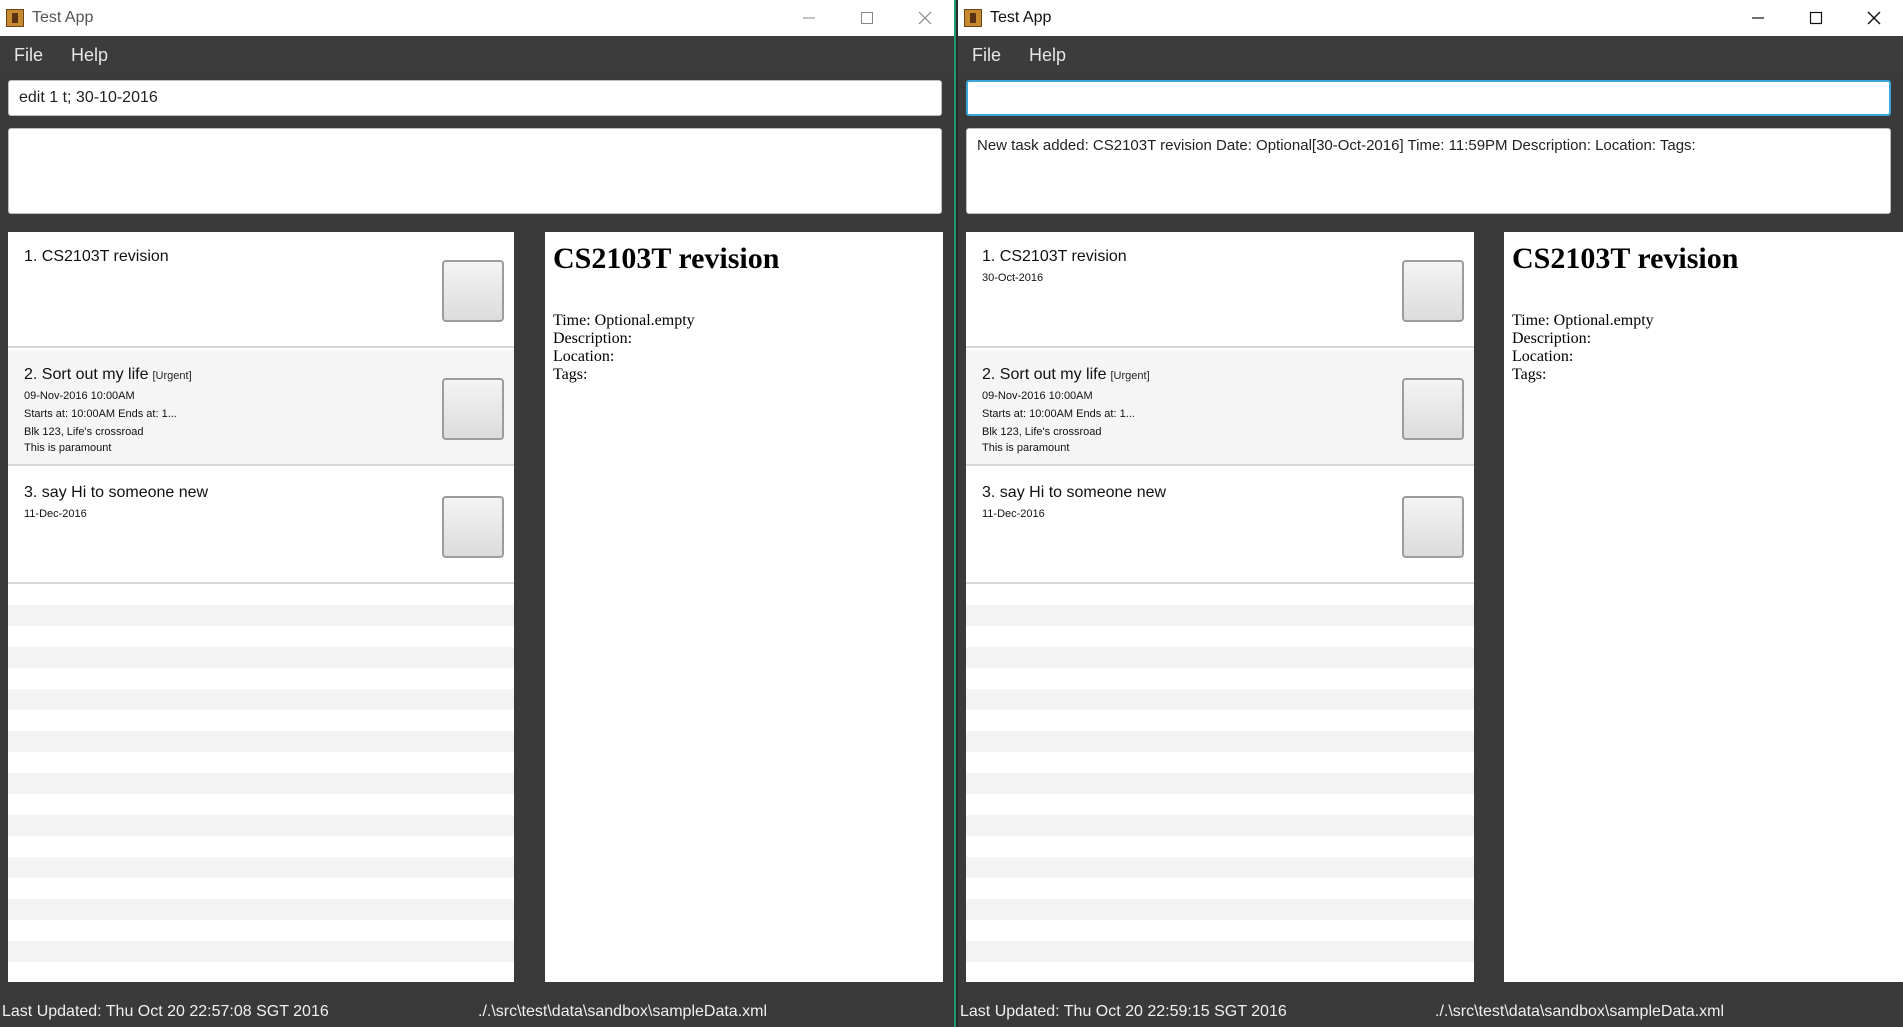 The height and width of the screenshot is (1027, 1903). Describe the element at coordinates (1013, 278) in the screenshot. I see `task-date: 30-Oct-2016` at that location.